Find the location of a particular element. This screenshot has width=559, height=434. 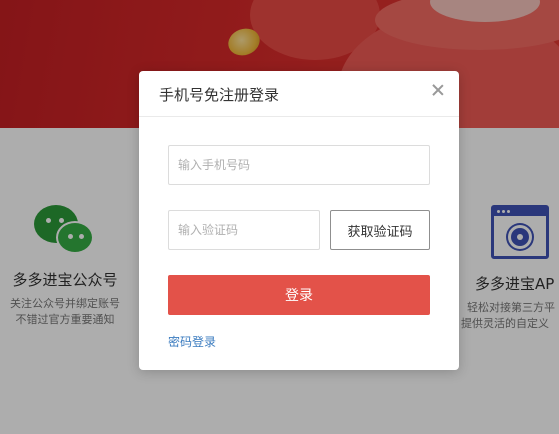

get-code-button: 获取验证码 is located at coordinates (380, 230).